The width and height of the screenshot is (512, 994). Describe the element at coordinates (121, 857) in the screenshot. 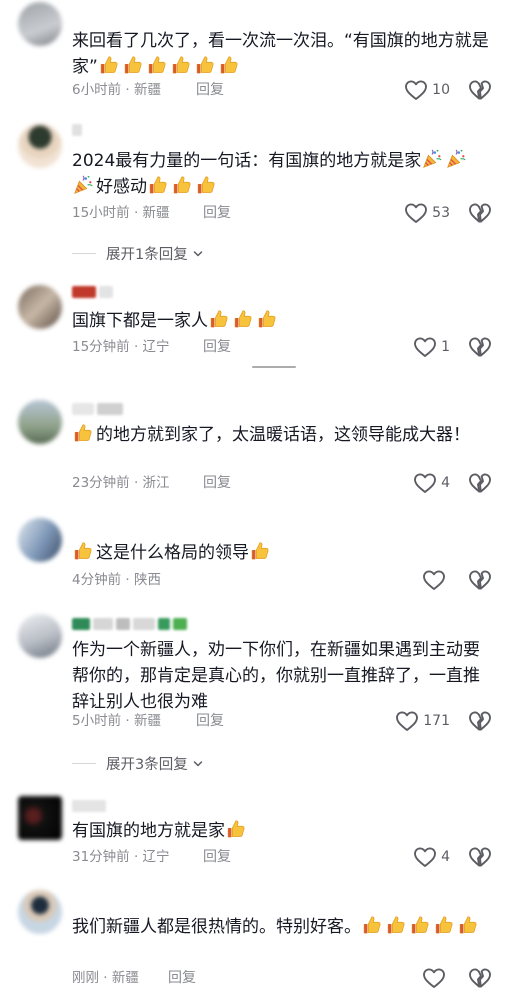

I see `comment-time-location: 31分钟前 · 辽宁` at that location.